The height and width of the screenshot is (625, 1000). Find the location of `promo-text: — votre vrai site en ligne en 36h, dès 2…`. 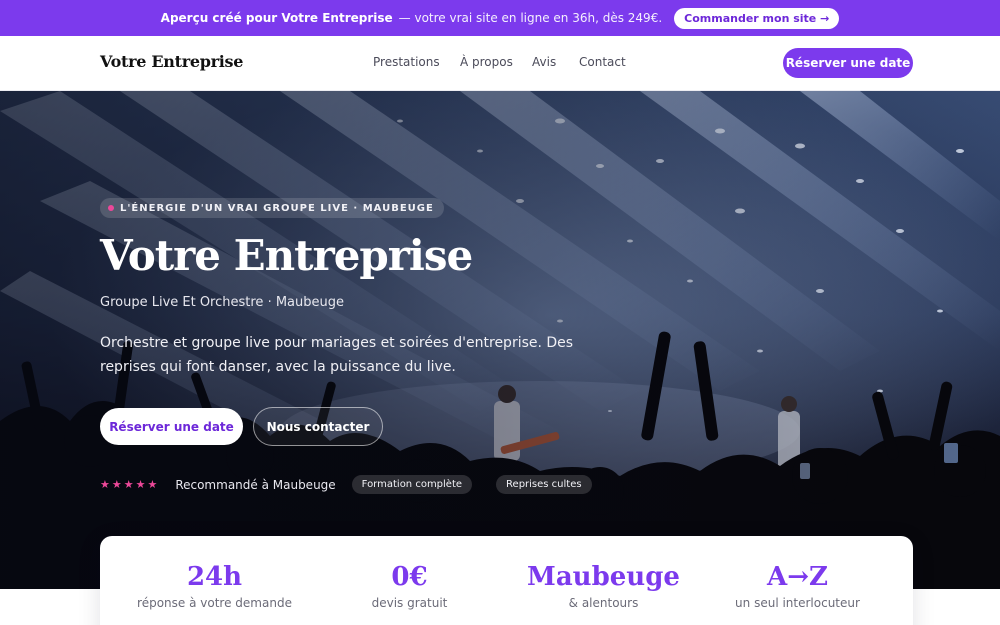

promo-text: — votre vrai site en ligne en 36h, dès 2… is located at coordinates (530, 18).